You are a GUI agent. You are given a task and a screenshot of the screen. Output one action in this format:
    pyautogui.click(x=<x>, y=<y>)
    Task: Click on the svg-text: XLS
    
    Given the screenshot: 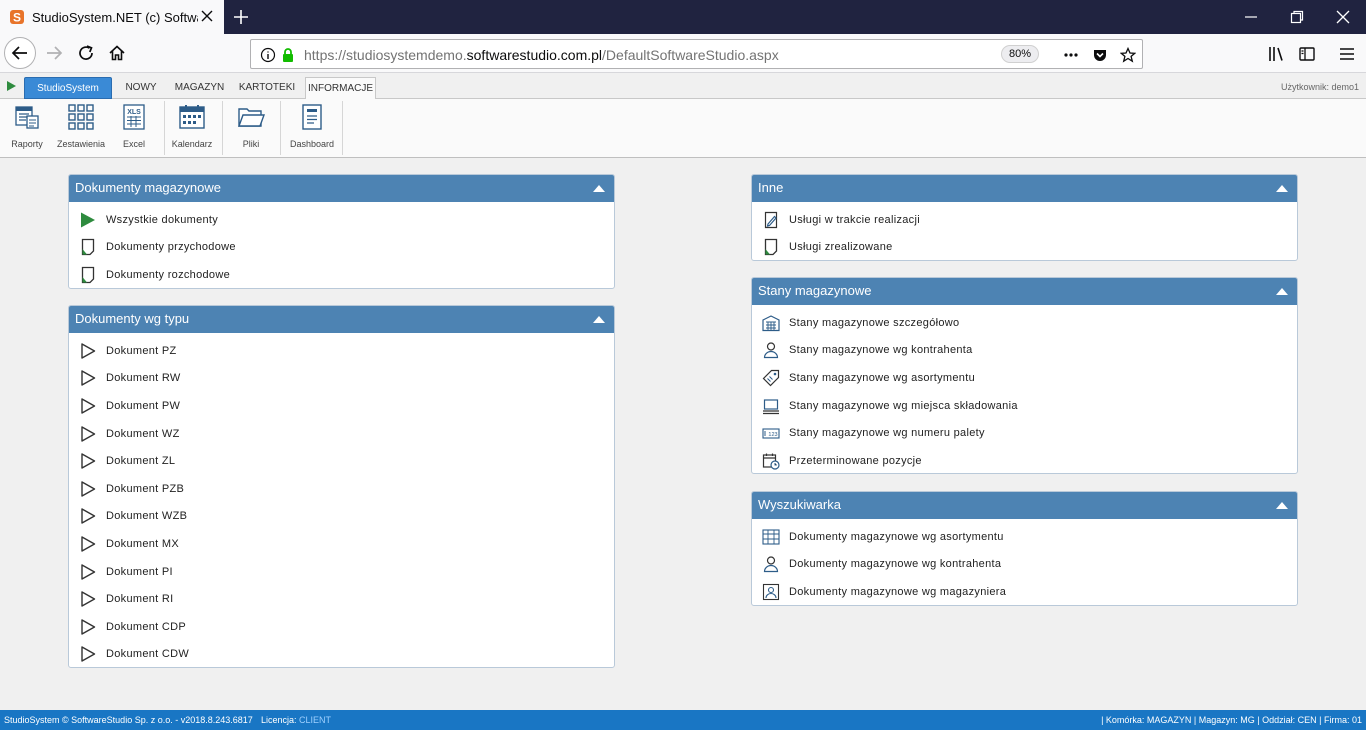 What is the action you would take?
    pyautogui.click(x=134, y=112)
    